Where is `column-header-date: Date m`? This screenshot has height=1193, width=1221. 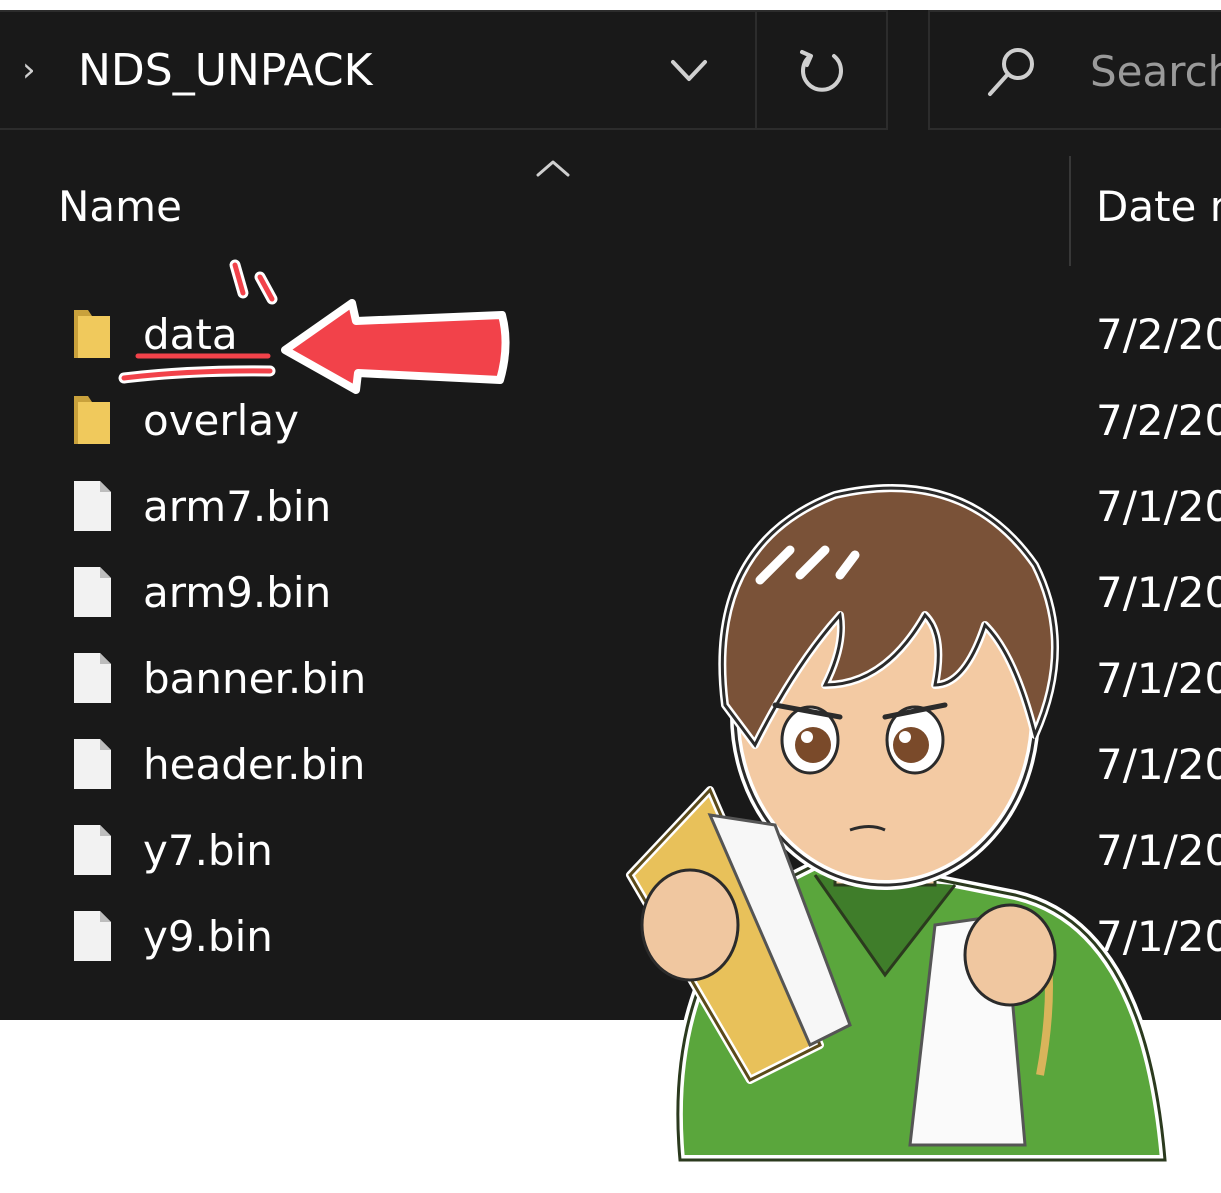 column-header-date: Date m is located at coordinates (1158, 207).